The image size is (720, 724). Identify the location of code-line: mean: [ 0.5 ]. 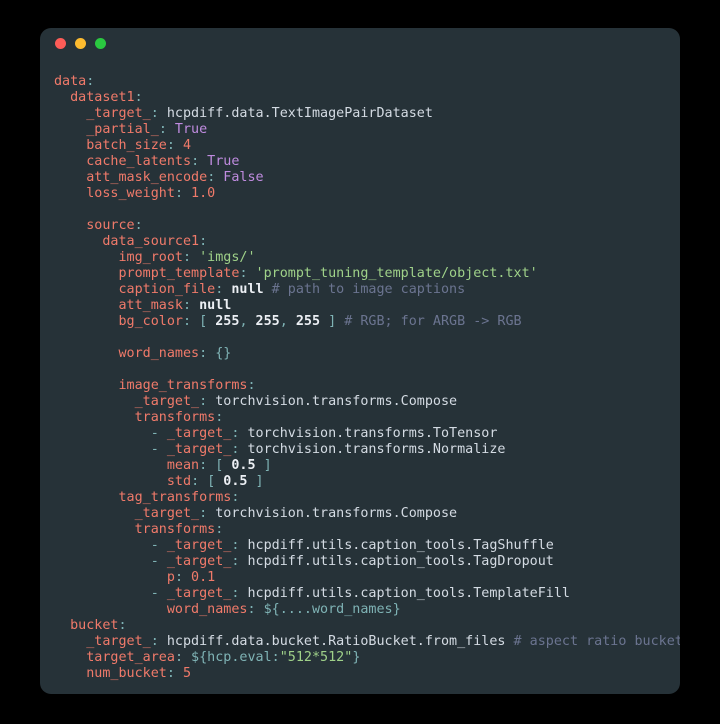
(360, 466).